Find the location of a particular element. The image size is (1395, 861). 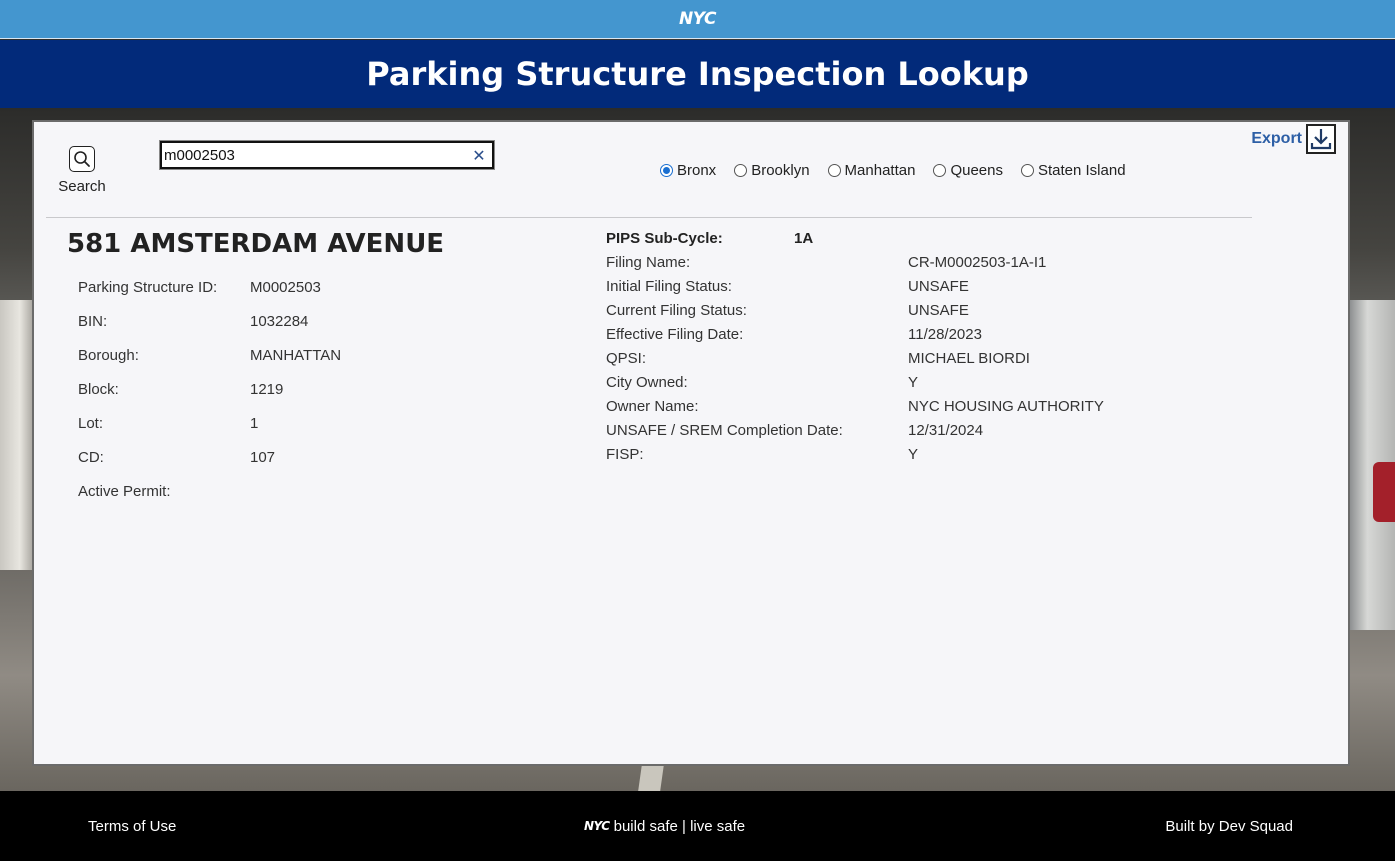

detail-row: Block: 1219 is located at coordinates (209, 398).